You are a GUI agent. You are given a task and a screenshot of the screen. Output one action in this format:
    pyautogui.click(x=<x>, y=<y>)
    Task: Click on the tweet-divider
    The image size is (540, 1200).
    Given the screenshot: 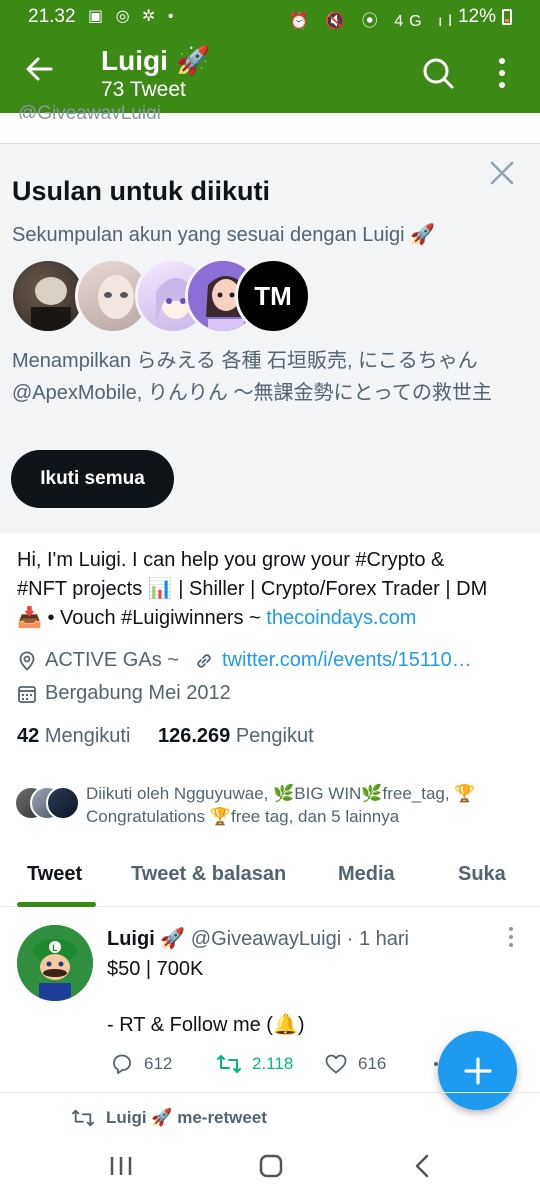 What is the action you would take?
    pyautogui.click(x=270, y=1092)
    